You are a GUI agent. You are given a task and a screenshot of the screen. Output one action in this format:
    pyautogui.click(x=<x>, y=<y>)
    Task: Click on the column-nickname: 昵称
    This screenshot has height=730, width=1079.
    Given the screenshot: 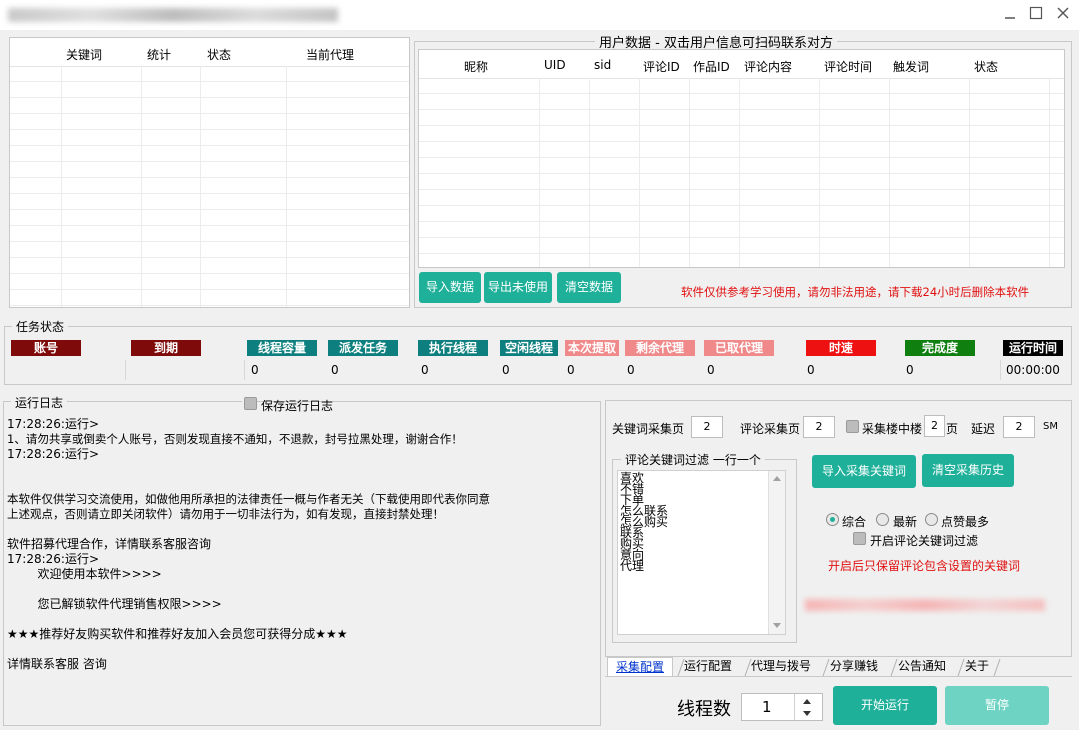 What is the action you would take?
    pyautogui.click(x=476, y=66)
    